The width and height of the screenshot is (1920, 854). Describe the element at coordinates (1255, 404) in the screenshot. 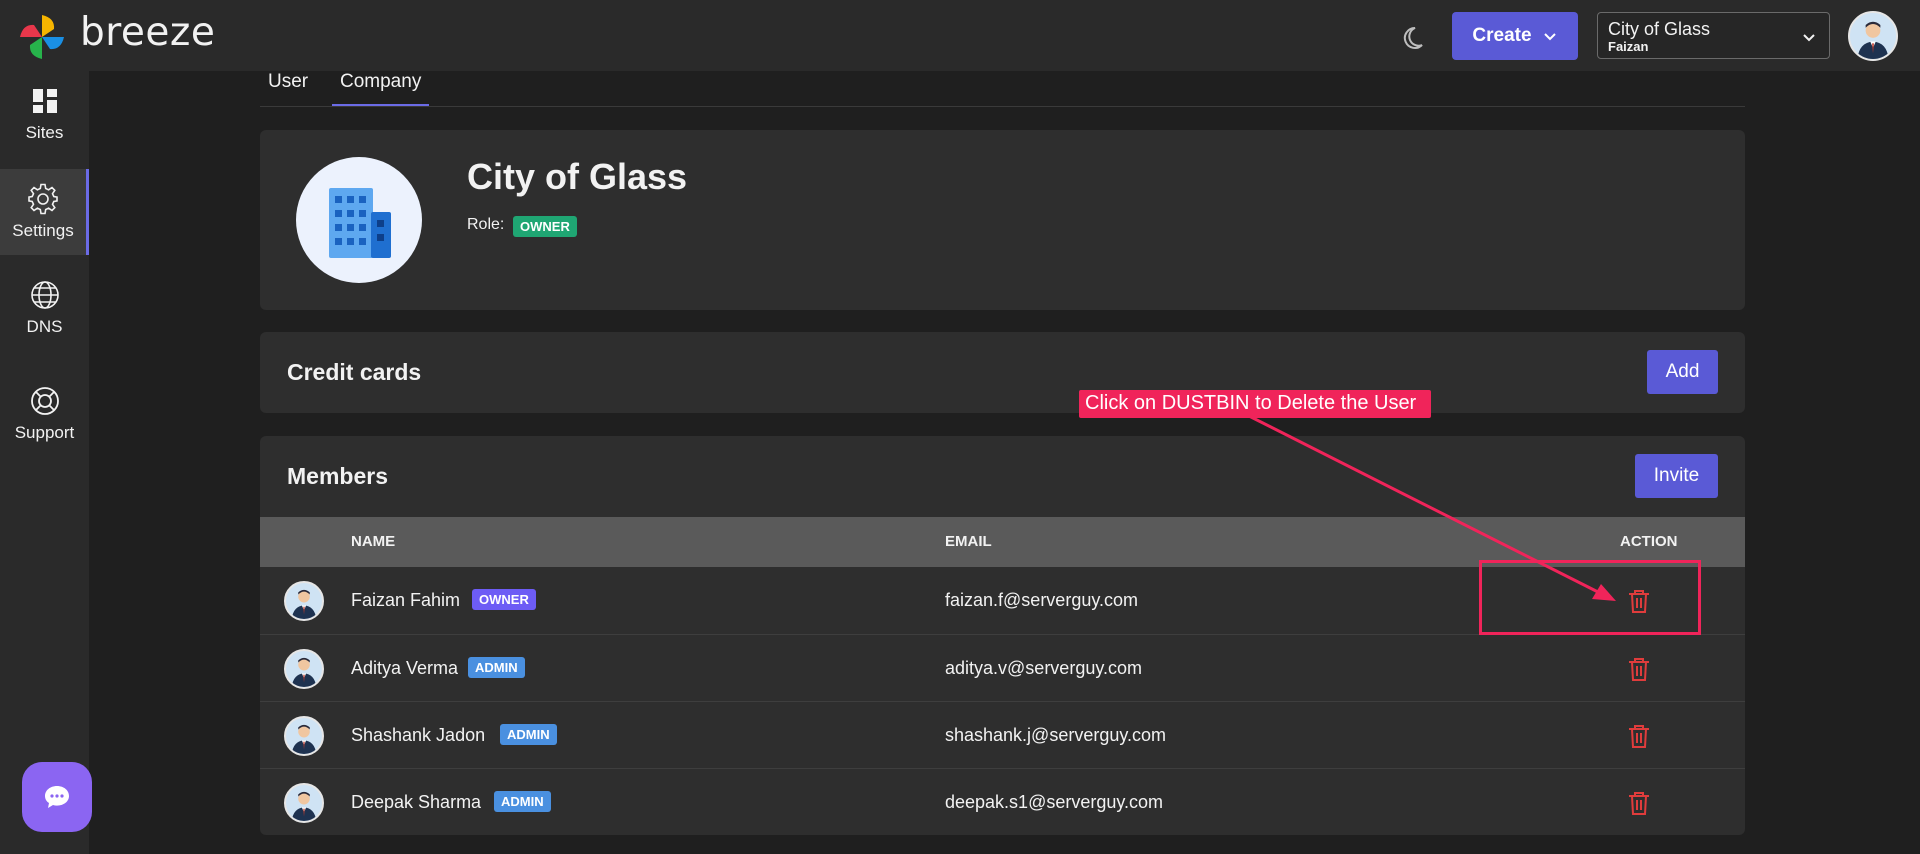

I see `annotation-label: Click on DUSTBIN to Delete the User` at that location.